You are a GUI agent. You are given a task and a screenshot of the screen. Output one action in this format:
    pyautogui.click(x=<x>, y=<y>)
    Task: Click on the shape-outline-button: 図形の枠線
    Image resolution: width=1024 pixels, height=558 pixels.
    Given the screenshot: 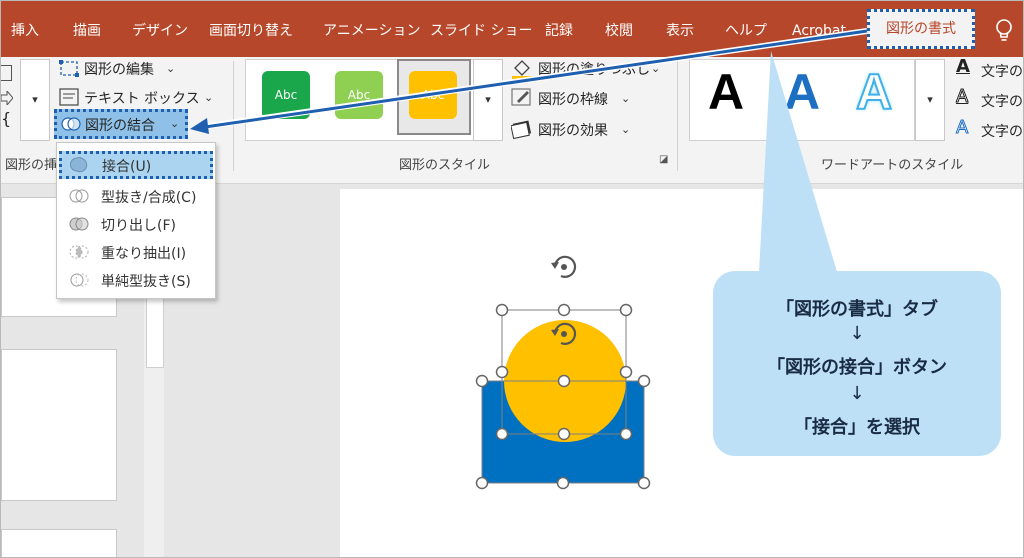 What is the action you would take?
    pyautogui.click(x=573, y=99)
    